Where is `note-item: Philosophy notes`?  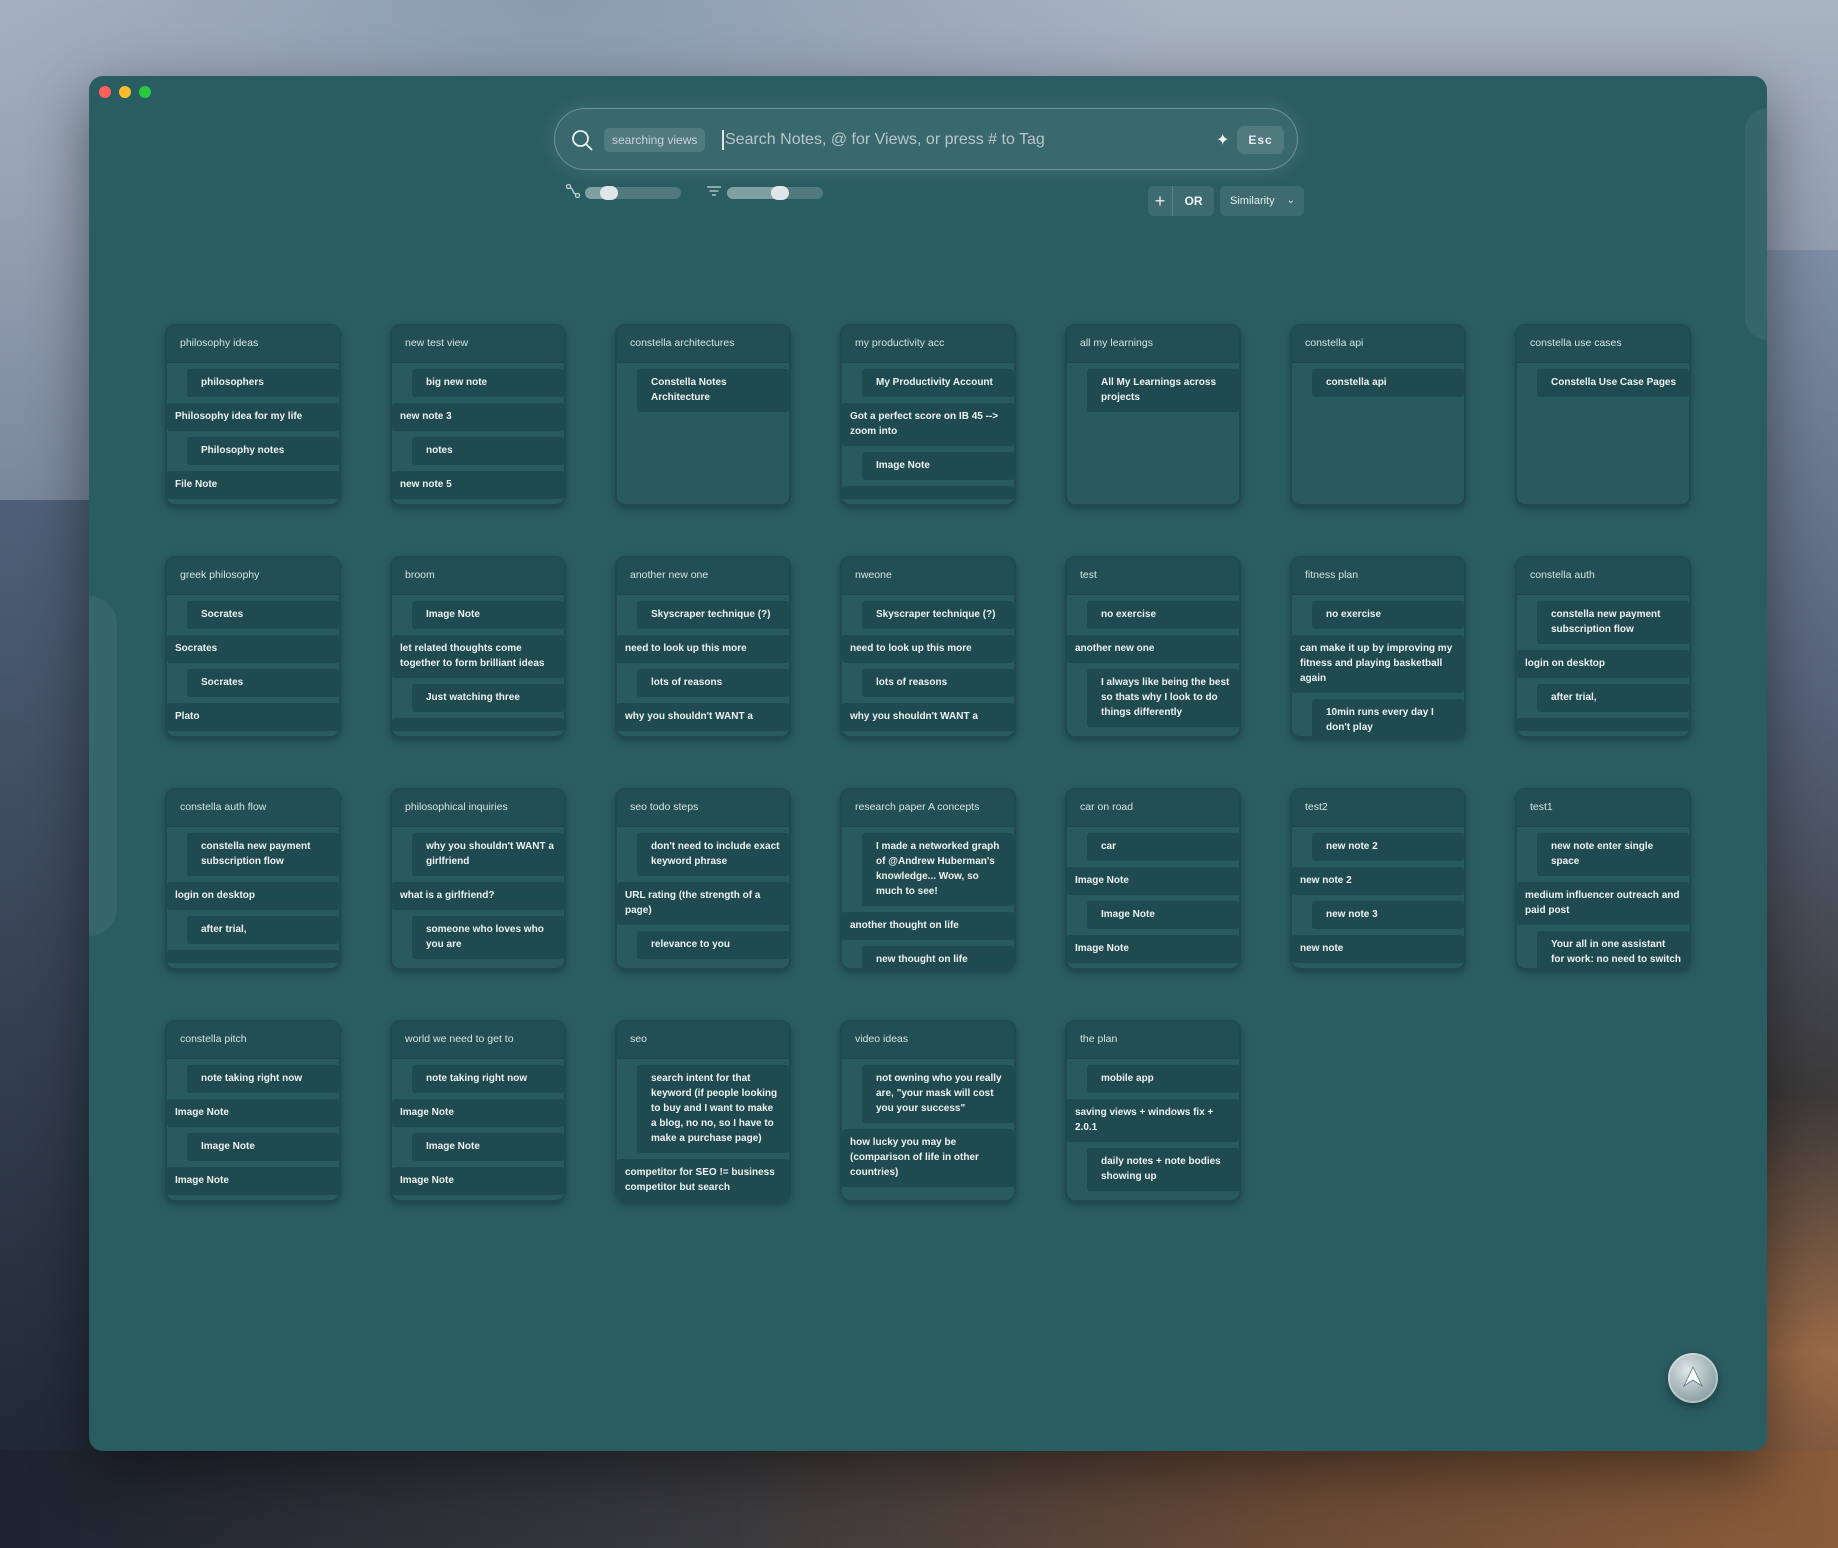 note-item: Philosophy notes is located at coordinates (263, 451).